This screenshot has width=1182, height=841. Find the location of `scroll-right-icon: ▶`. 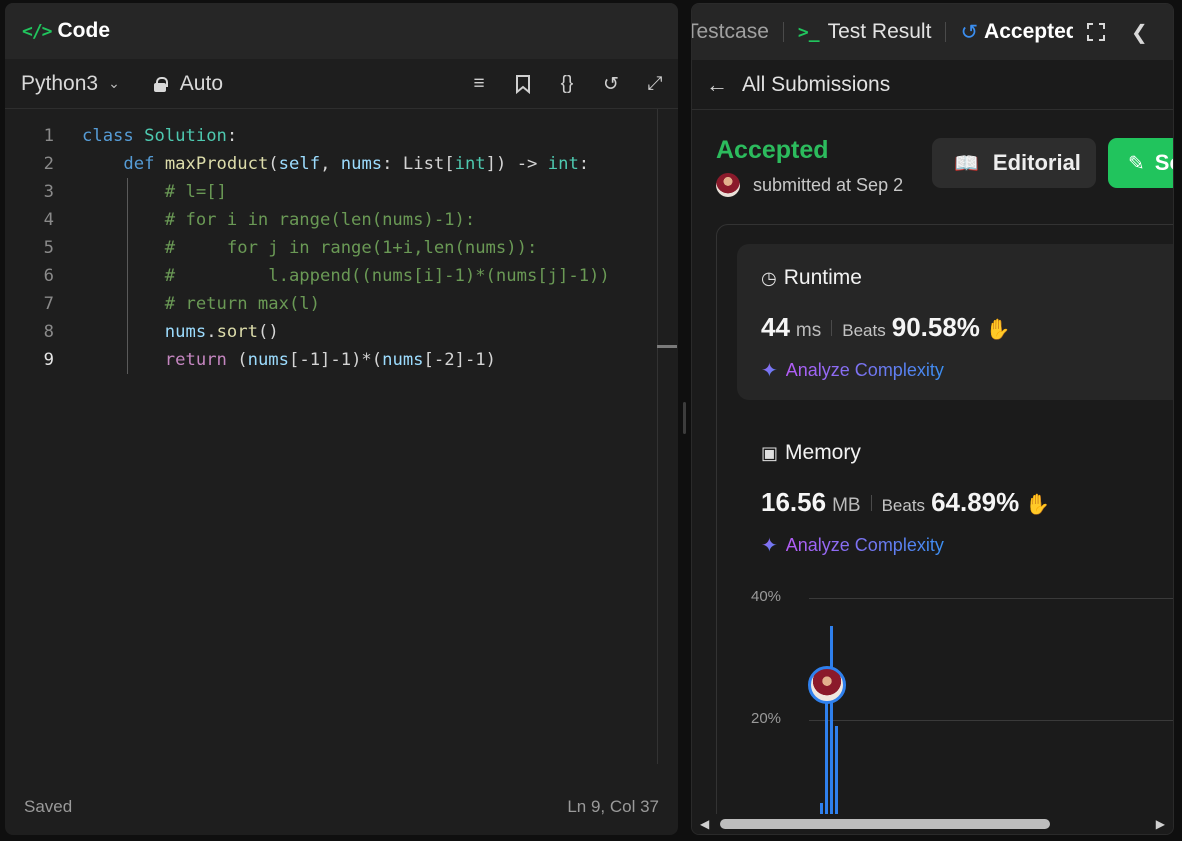

scroll-right-icon: ▶ is located at coordinates (1160, 824).